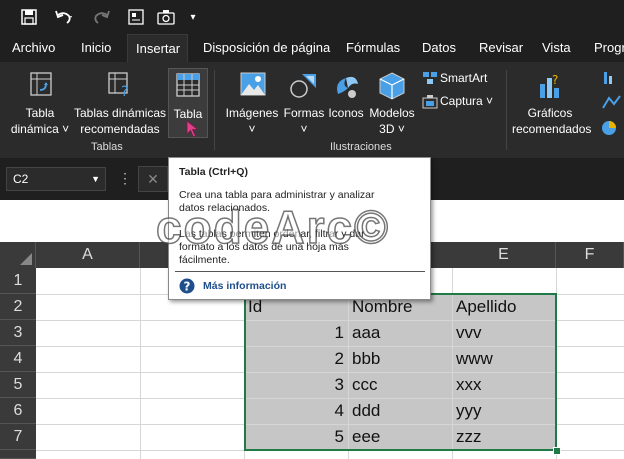  I want to click on tab-revisar: Revisar, so click(501, 48).